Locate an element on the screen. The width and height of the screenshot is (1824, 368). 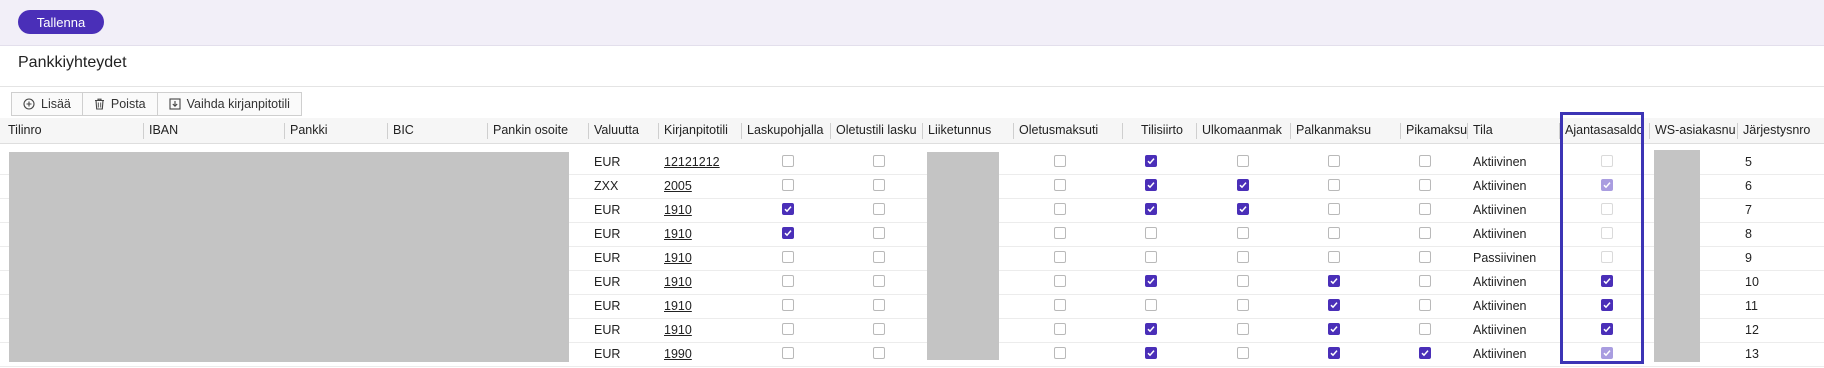
column-header: Järjestysnro is located at coordinates (1780, 130).